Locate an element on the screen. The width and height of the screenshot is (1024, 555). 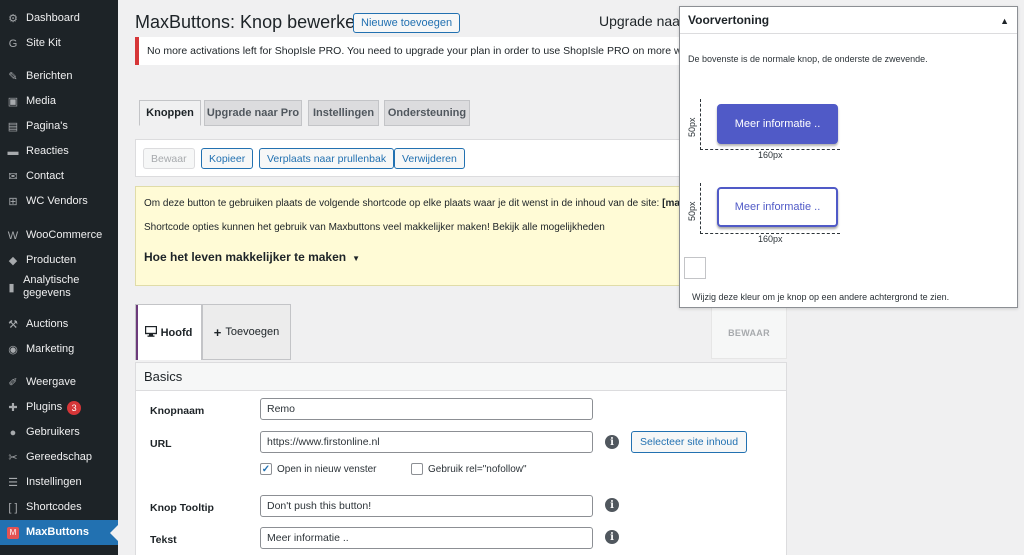
button-name-input is located at coordinates (426, 409).